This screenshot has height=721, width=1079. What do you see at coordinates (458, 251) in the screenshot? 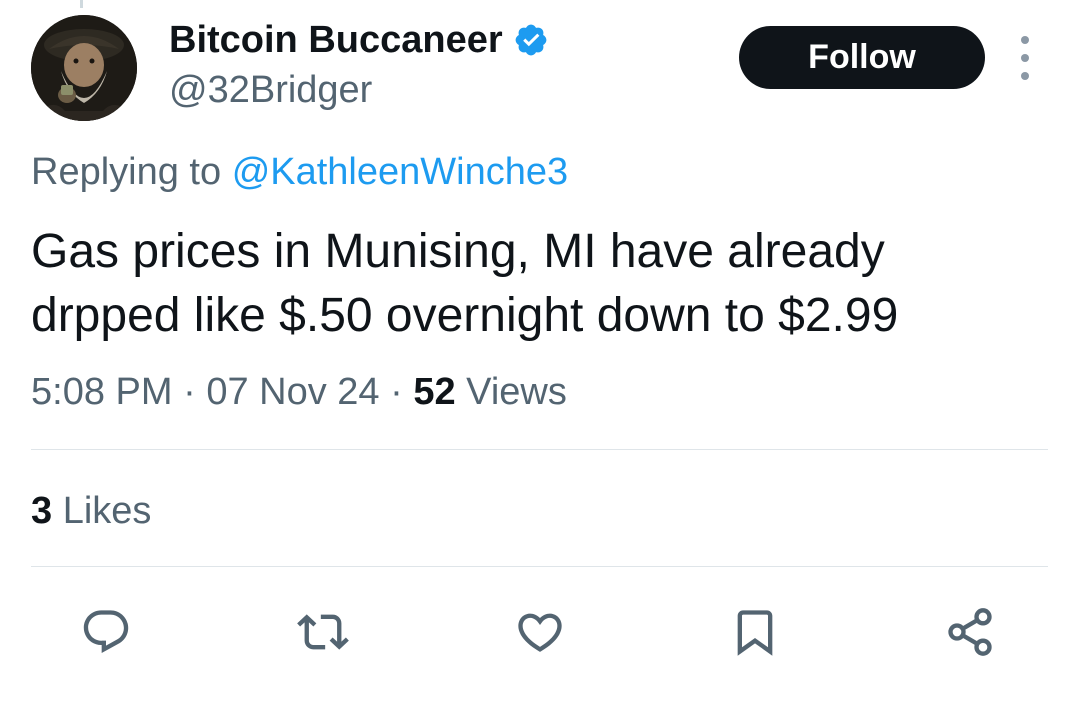
I see `tweet-text-line: Gas prices in Munising, MI have already` at bounding box center [458, 251].